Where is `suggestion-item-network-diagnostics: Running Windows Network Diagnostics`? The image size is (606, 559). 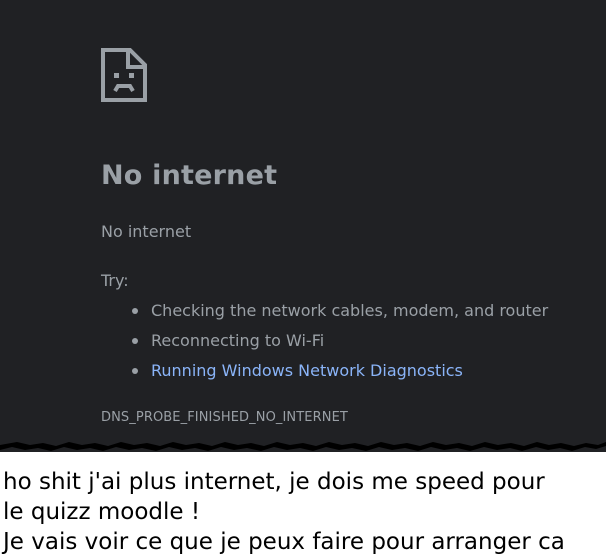
suggestion-item-network-diagnostics: Running Windows Network Diagnostics is located at coordinates (324, 371).